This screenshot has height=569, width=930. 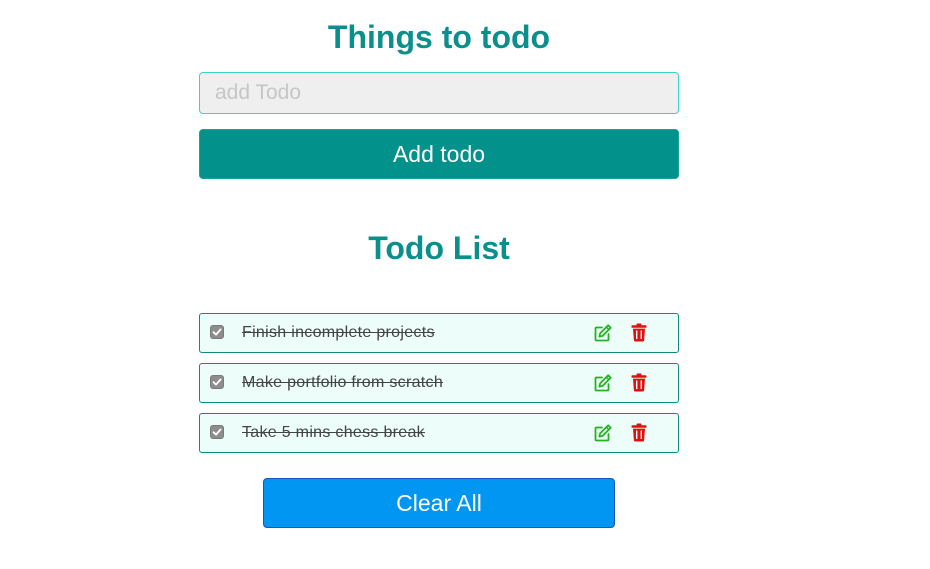 What do you see at coordinates (439, 503) in the screenshot?
I see `clear-all-button: Clear All` at bounding box center [439, 503].